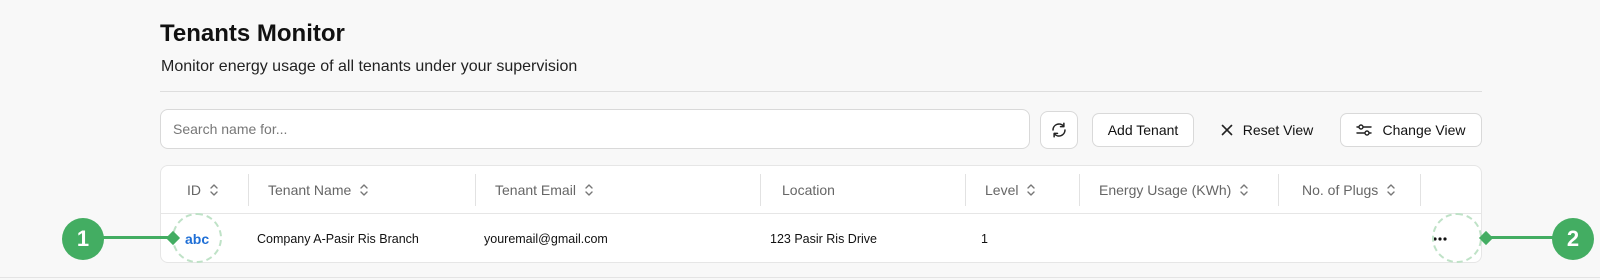  I want to click on column-header-location: Location, so click(808, 190).